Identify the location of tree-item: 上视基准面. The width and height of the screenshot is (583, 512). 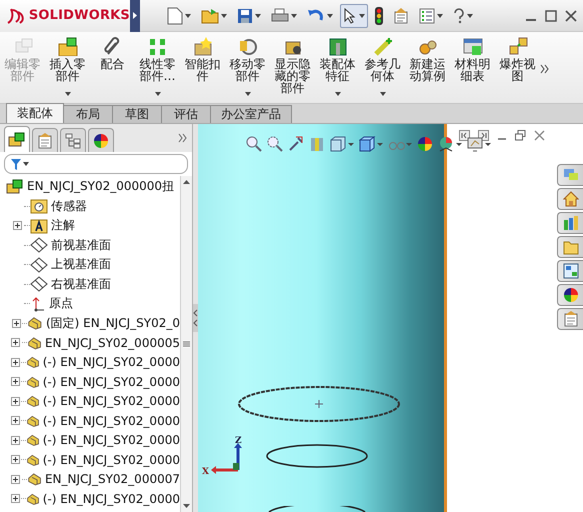
(81, 265).